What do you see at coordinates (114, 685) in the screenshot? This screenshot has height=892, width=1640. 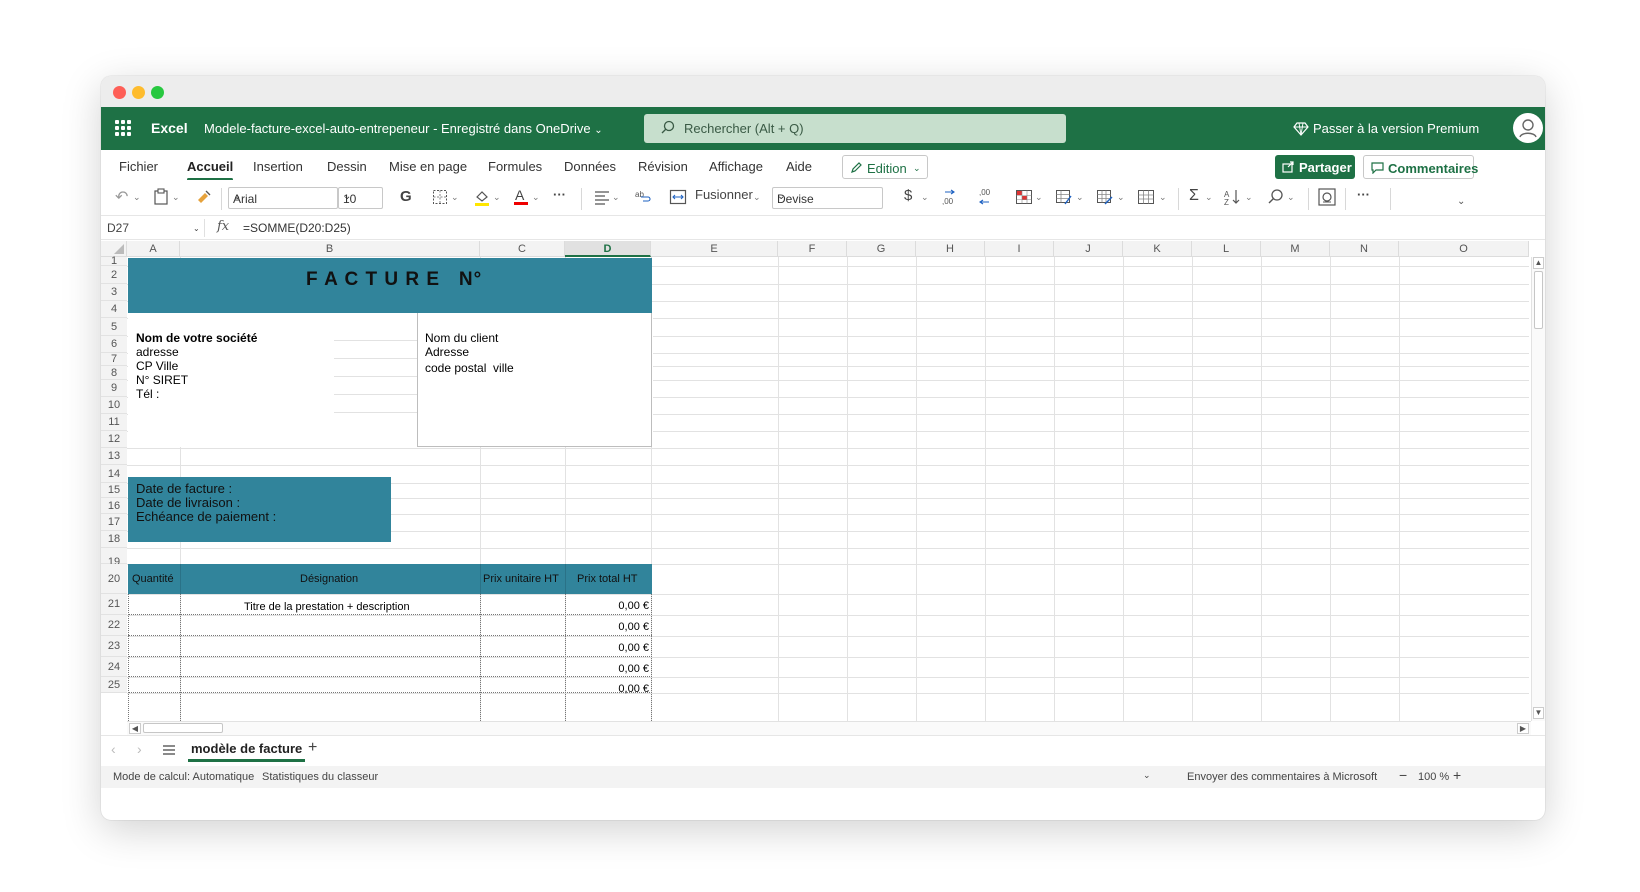 I see `row-header-25: 25` at bounding box center [114, 685].